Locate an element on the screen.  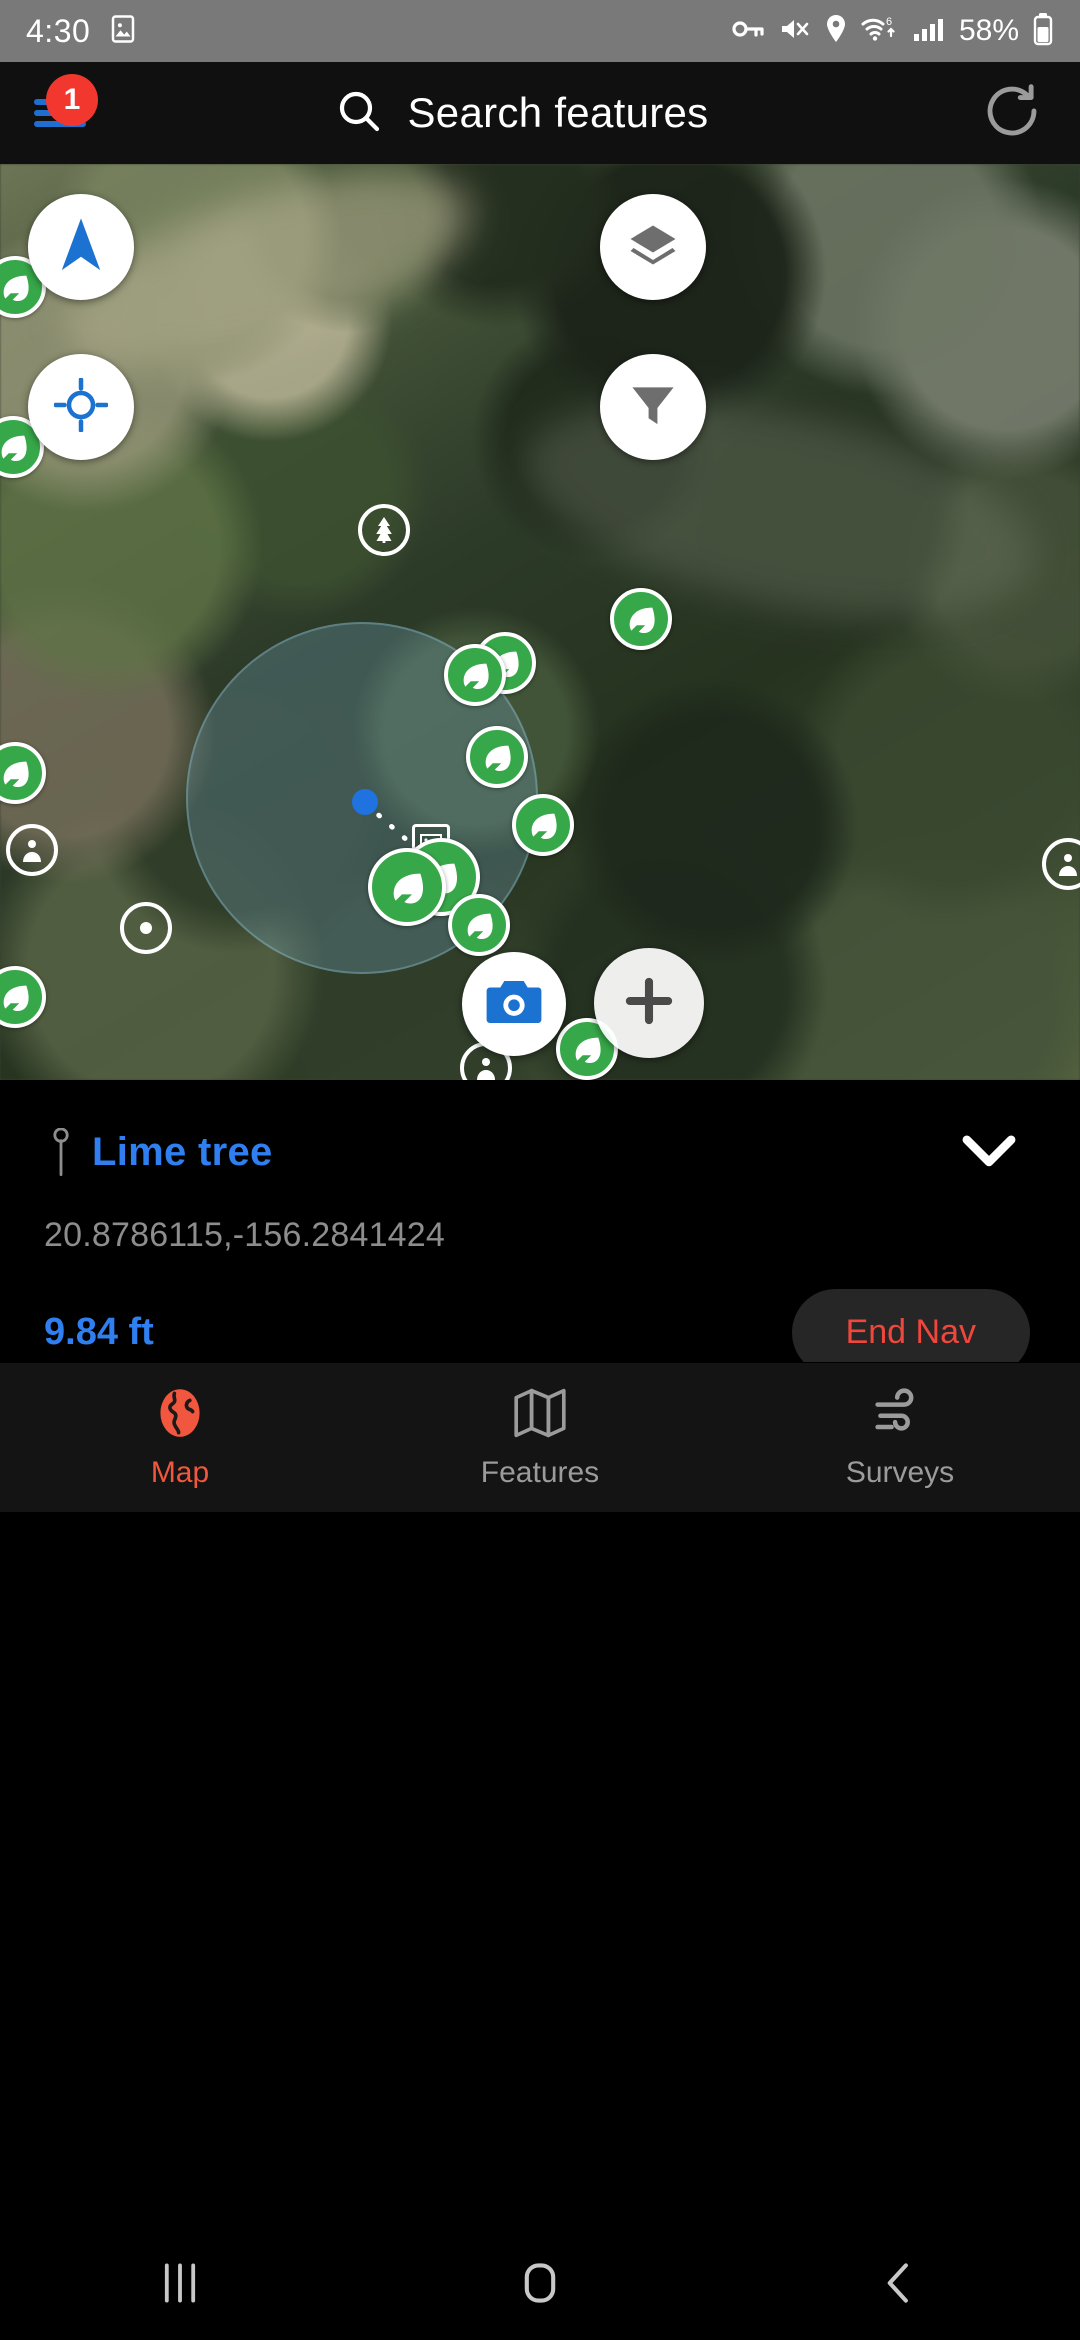
battery-percent-label: 58% is located at coordinates (988, 30).